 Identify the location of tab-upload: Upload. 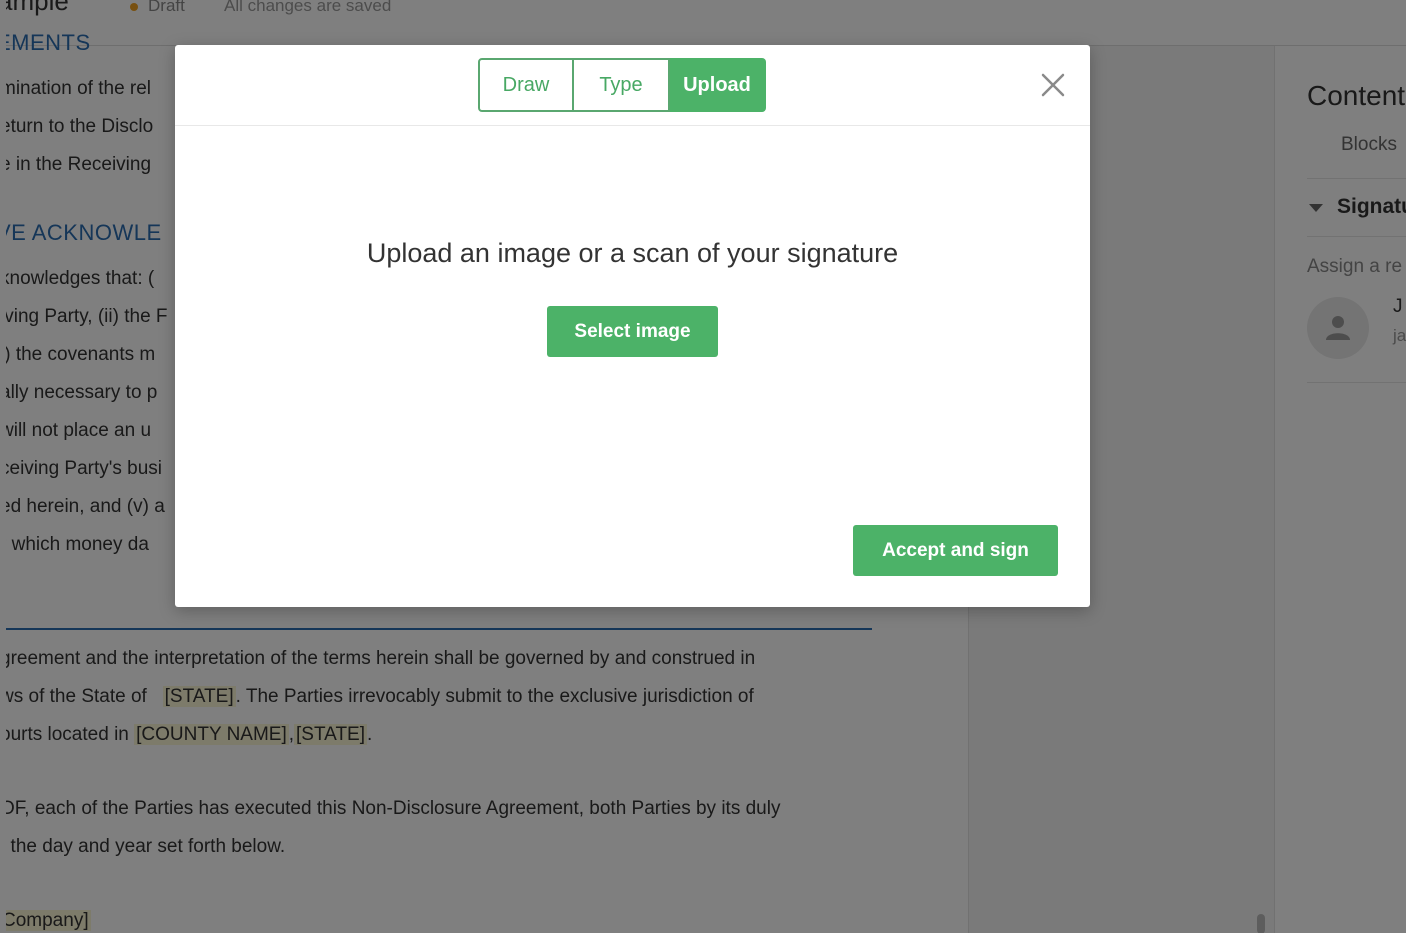
(718, 85).